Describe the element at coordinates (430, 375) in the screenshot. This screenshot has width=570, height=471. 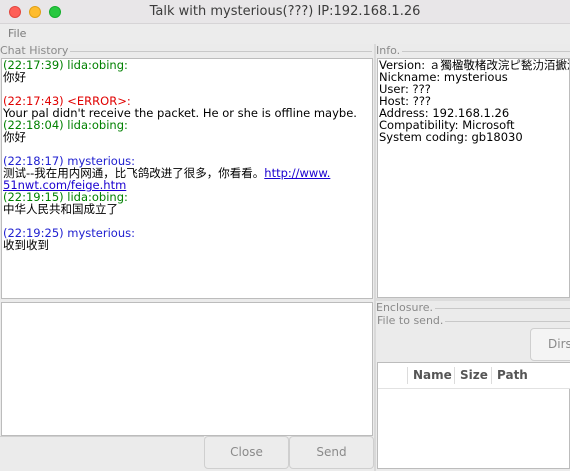
I see `column-header-name: Name` at that location.